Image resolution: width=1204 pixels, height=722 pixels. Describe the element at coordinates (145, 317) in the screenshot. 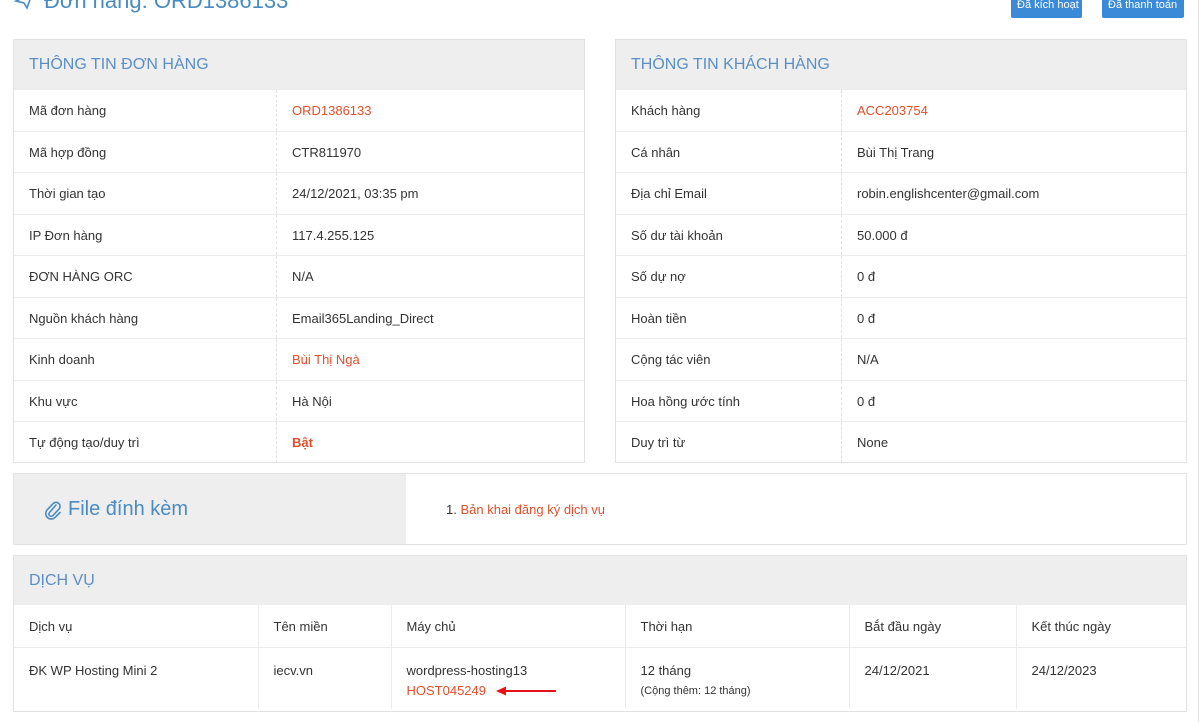

I see `row-label: Nguồn khách hàng` at that location.